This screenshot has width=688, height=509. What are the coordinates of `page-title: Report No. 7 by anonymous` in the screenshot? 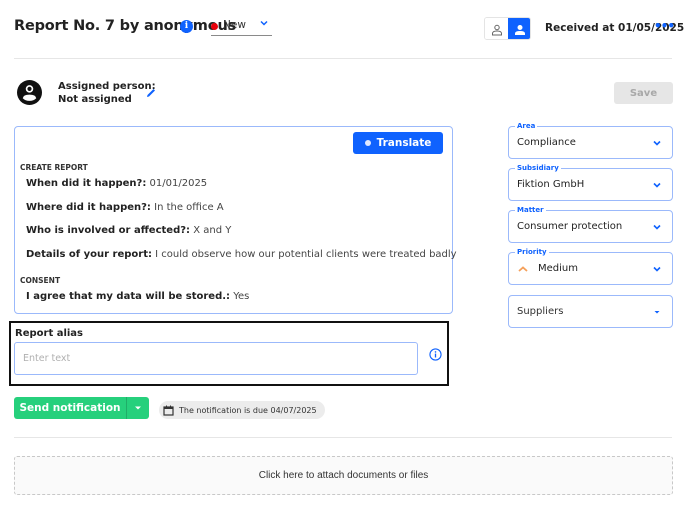 It's located at (125, 26).